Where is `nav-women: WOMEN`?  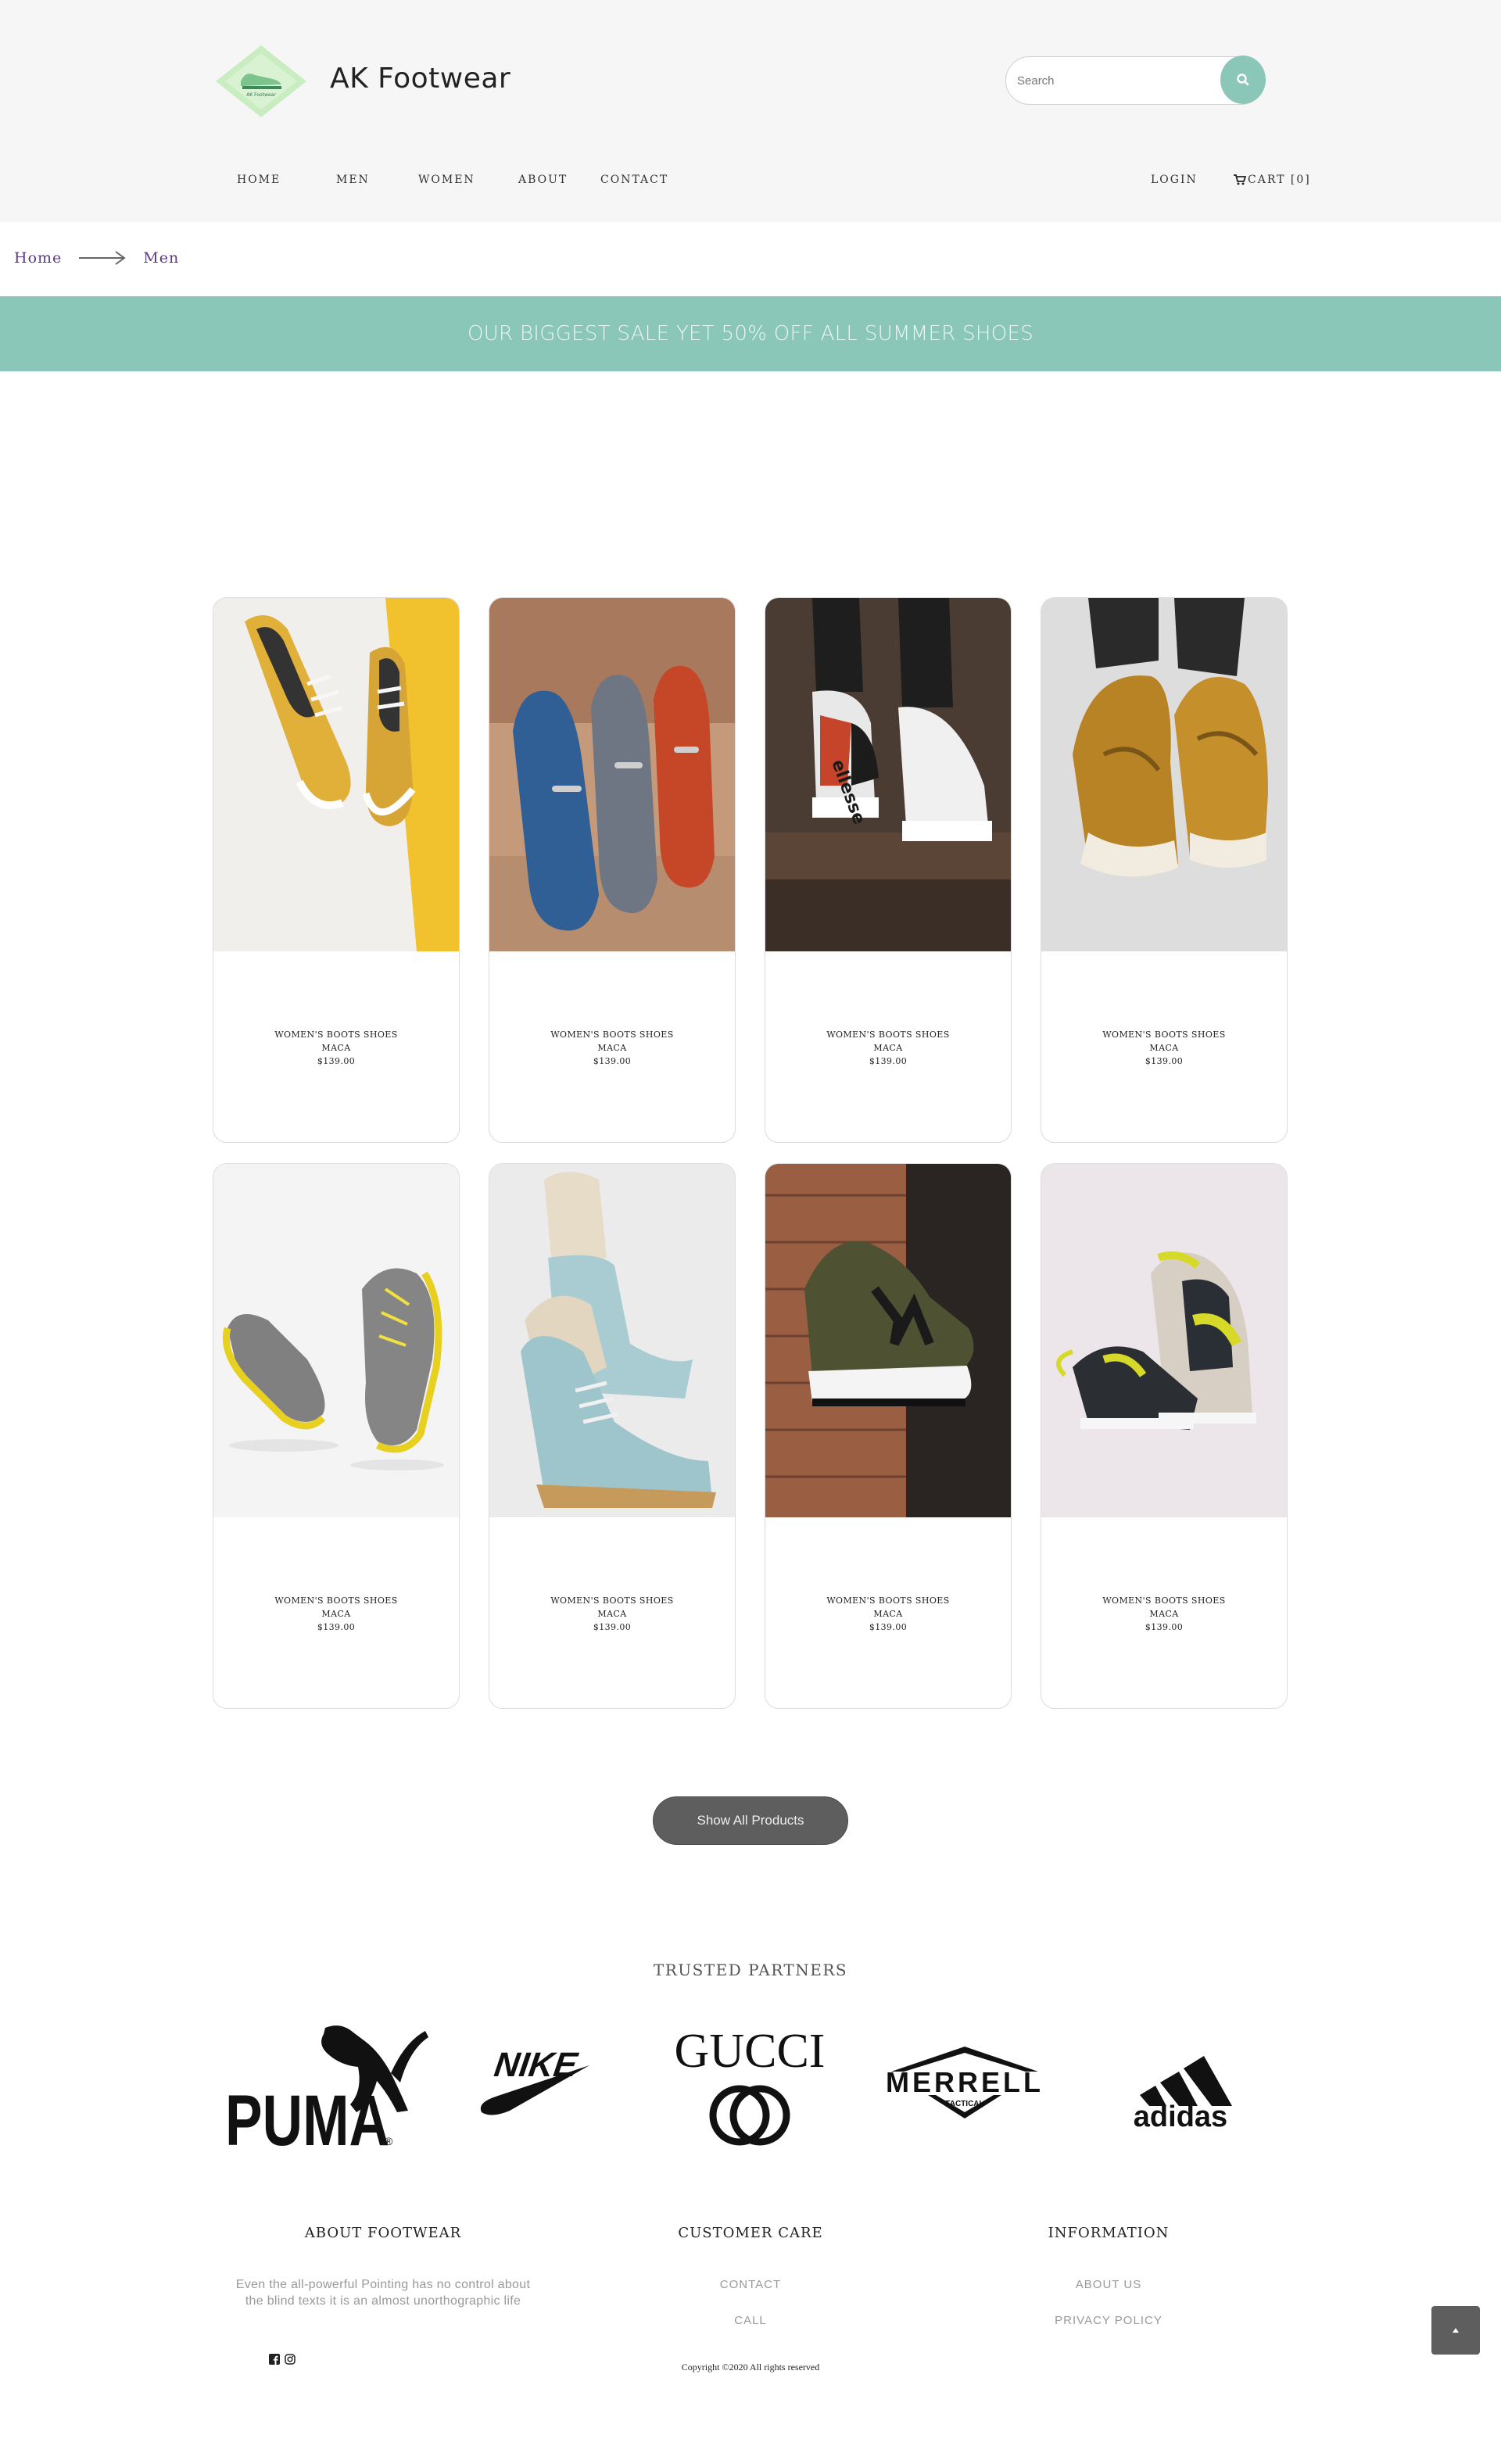
nav-women: WOMEN is located at coordinates (446, 180).